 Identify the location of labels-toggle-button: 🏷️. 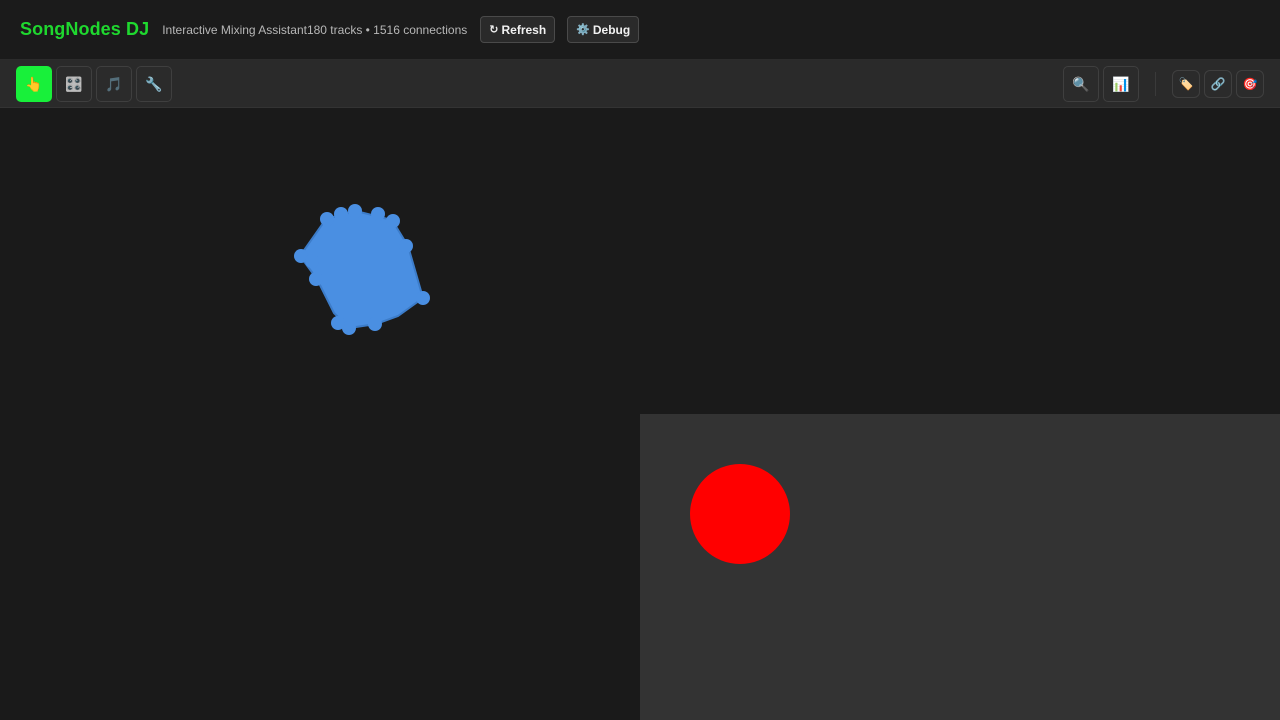
(1186, 84).